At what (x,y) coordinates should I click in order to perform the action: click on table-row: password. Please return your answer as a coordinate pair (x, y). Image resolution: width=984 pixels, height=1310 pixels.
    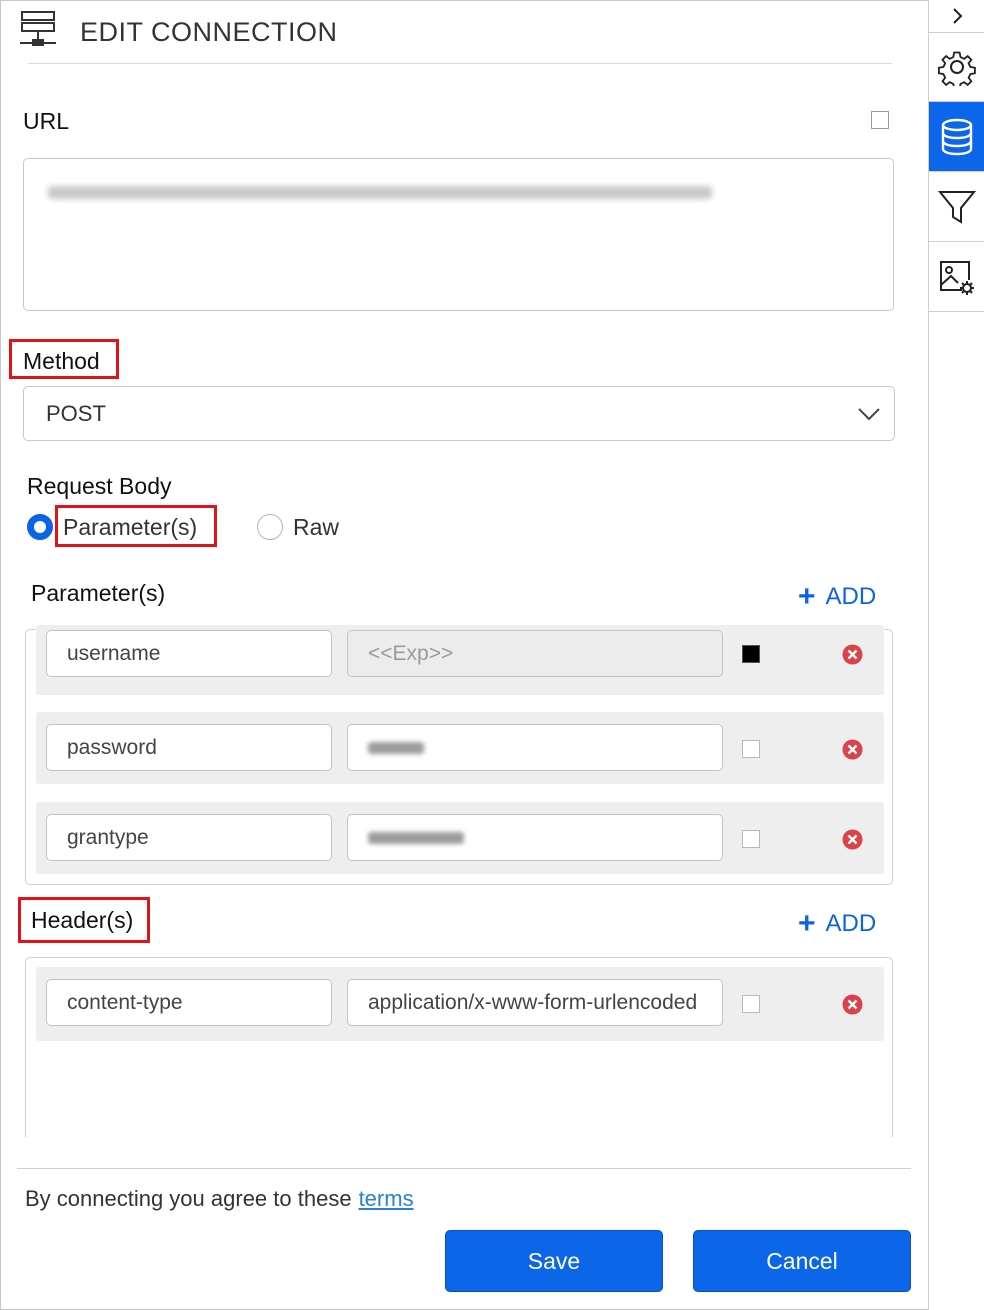
    Looking at the image, I should click on (460, 748).